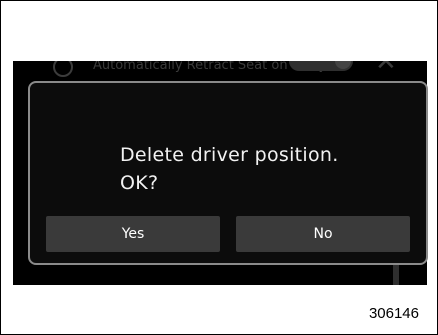 Image resolution: width=438 pixels, height=335 pixels. What do you see at coordinates (323, 234) in the screenshot?
I see `no-button: No` at bounding box center [323, 234].